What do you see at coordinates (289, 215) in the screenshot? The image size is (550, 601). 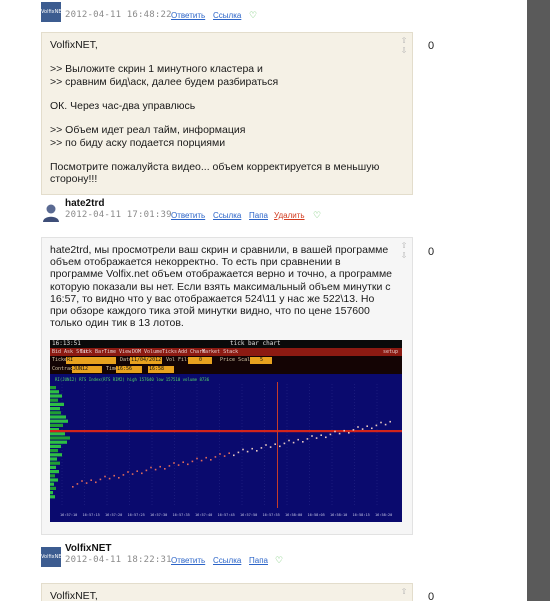 I see `delete-link: Удалить` at bounding box center [289, 215].